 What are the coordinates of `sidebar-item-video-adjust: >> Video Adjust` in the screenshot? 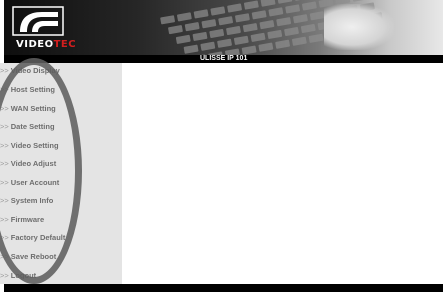 It's located at (61, 164).